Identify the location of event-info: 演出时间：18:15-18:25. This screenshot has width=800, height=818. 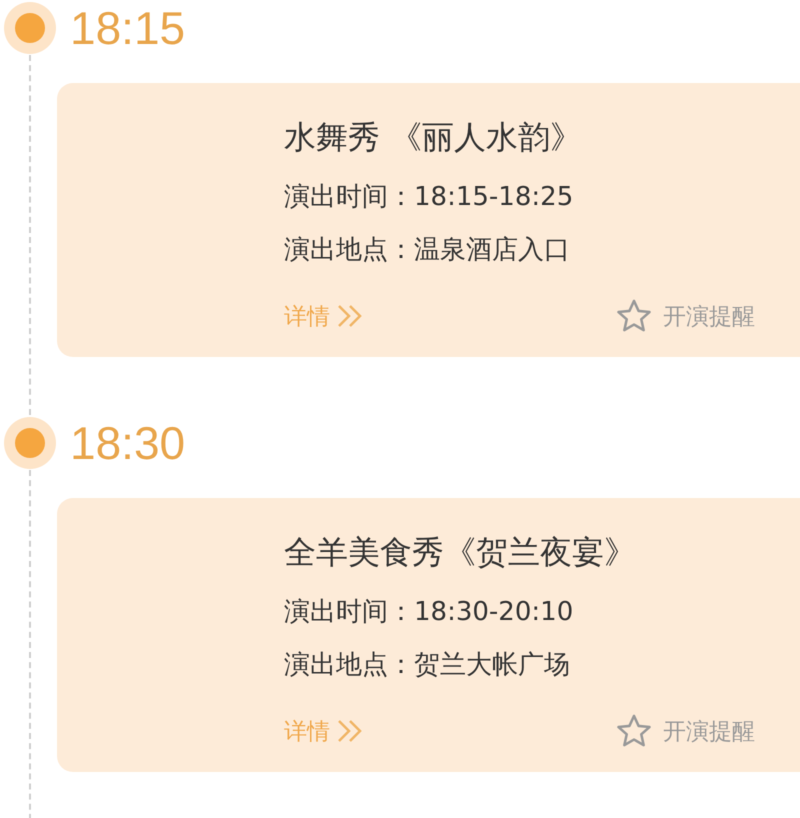
(429, 197).